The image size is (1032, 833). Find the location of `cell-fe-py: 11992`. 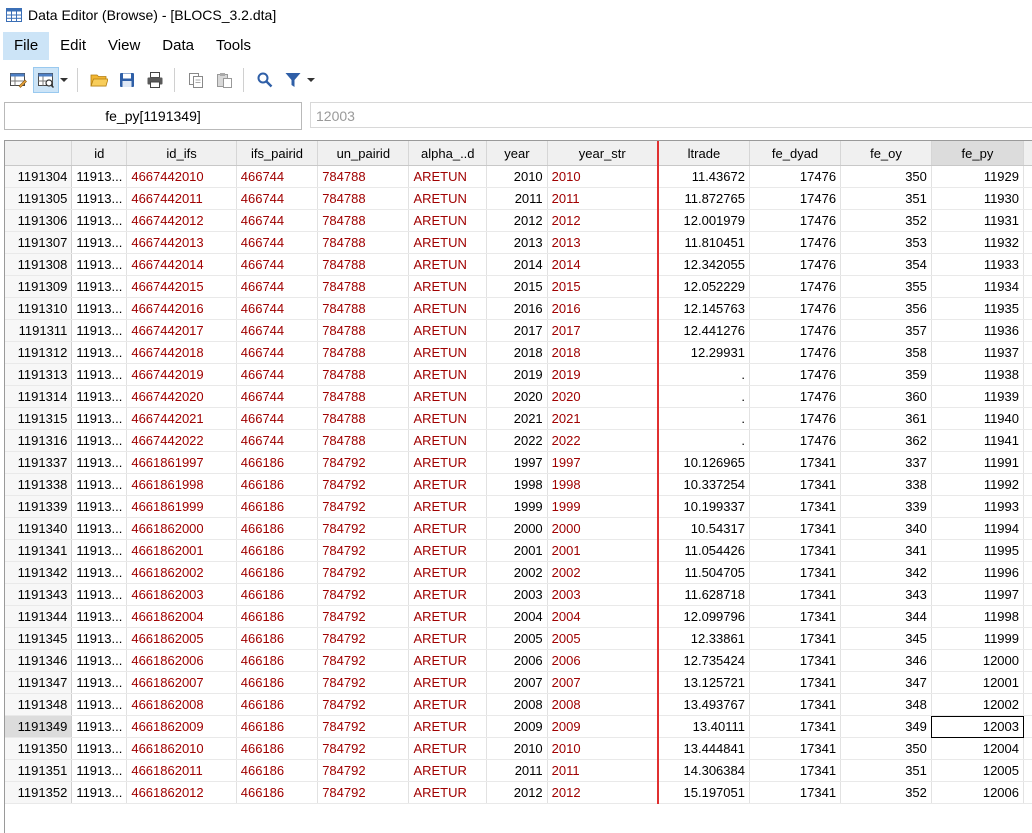

cell-fe-py: 11992 is located at coordinates (977, 485).